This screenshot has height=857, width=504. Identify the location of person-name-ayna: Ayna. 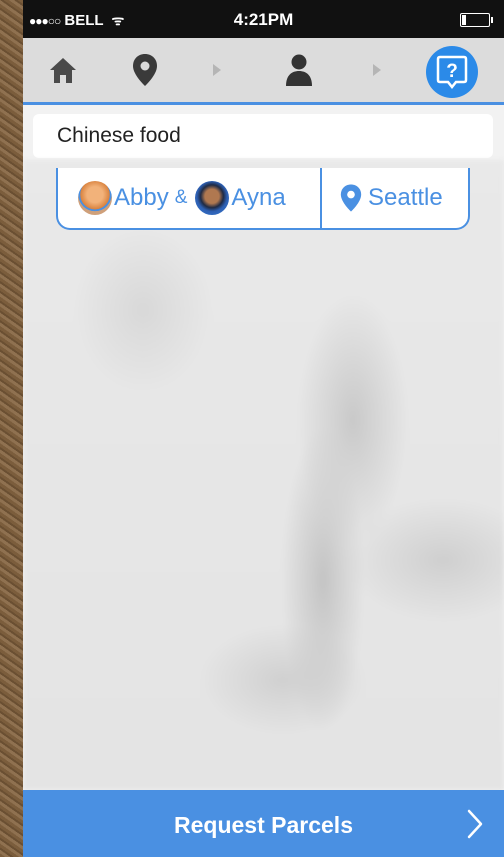
(258, 197).